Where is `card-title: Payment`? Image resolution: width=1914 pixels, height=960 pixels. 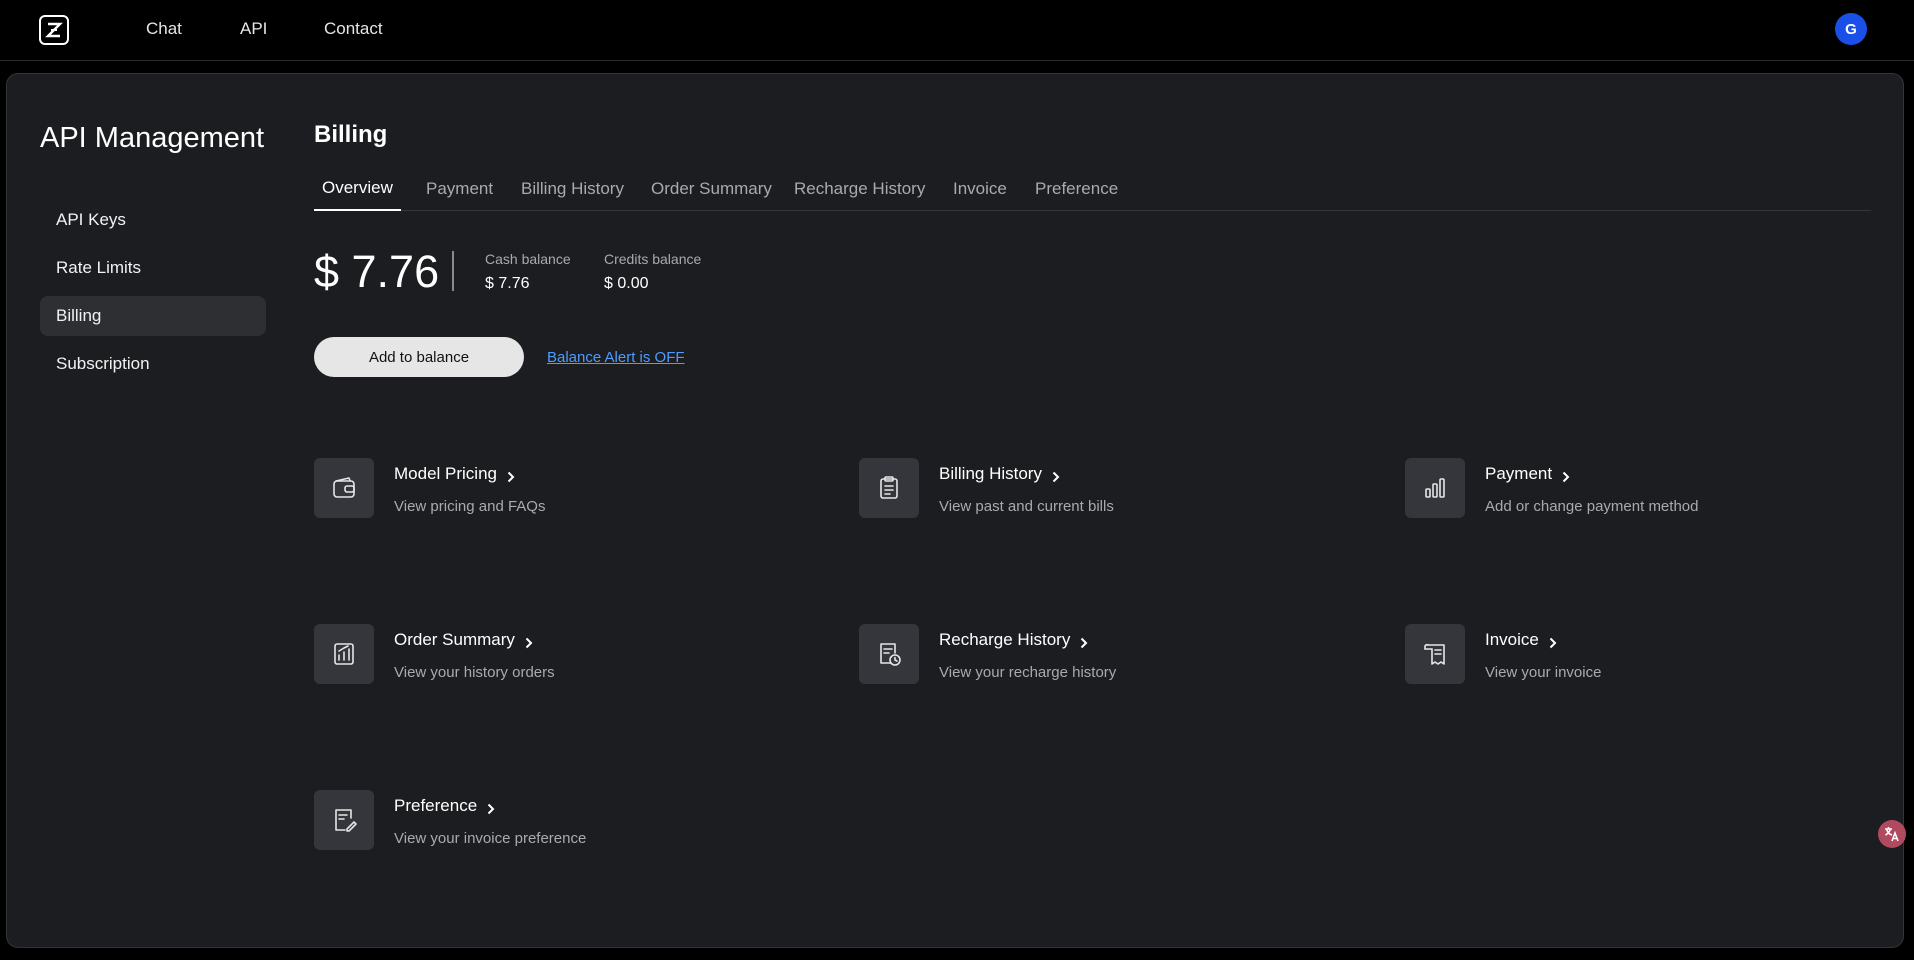
card-title: Payment is located at coordinates (1519, 473).